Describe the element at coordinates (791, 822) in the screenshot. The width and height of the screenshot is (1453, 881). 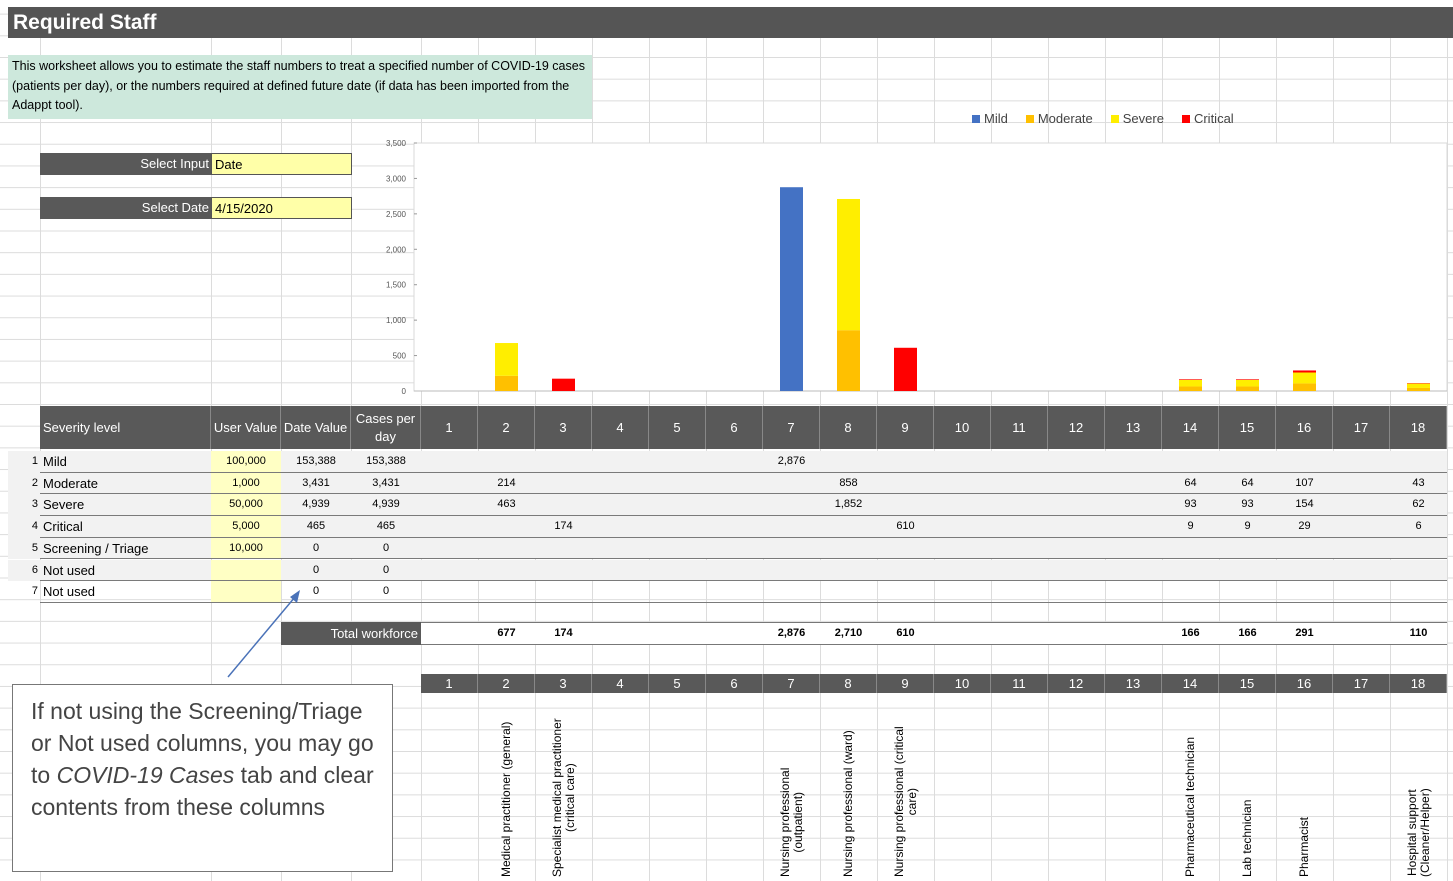
I see `staff-role-label: Nursing professional (outpatient)` at that location.